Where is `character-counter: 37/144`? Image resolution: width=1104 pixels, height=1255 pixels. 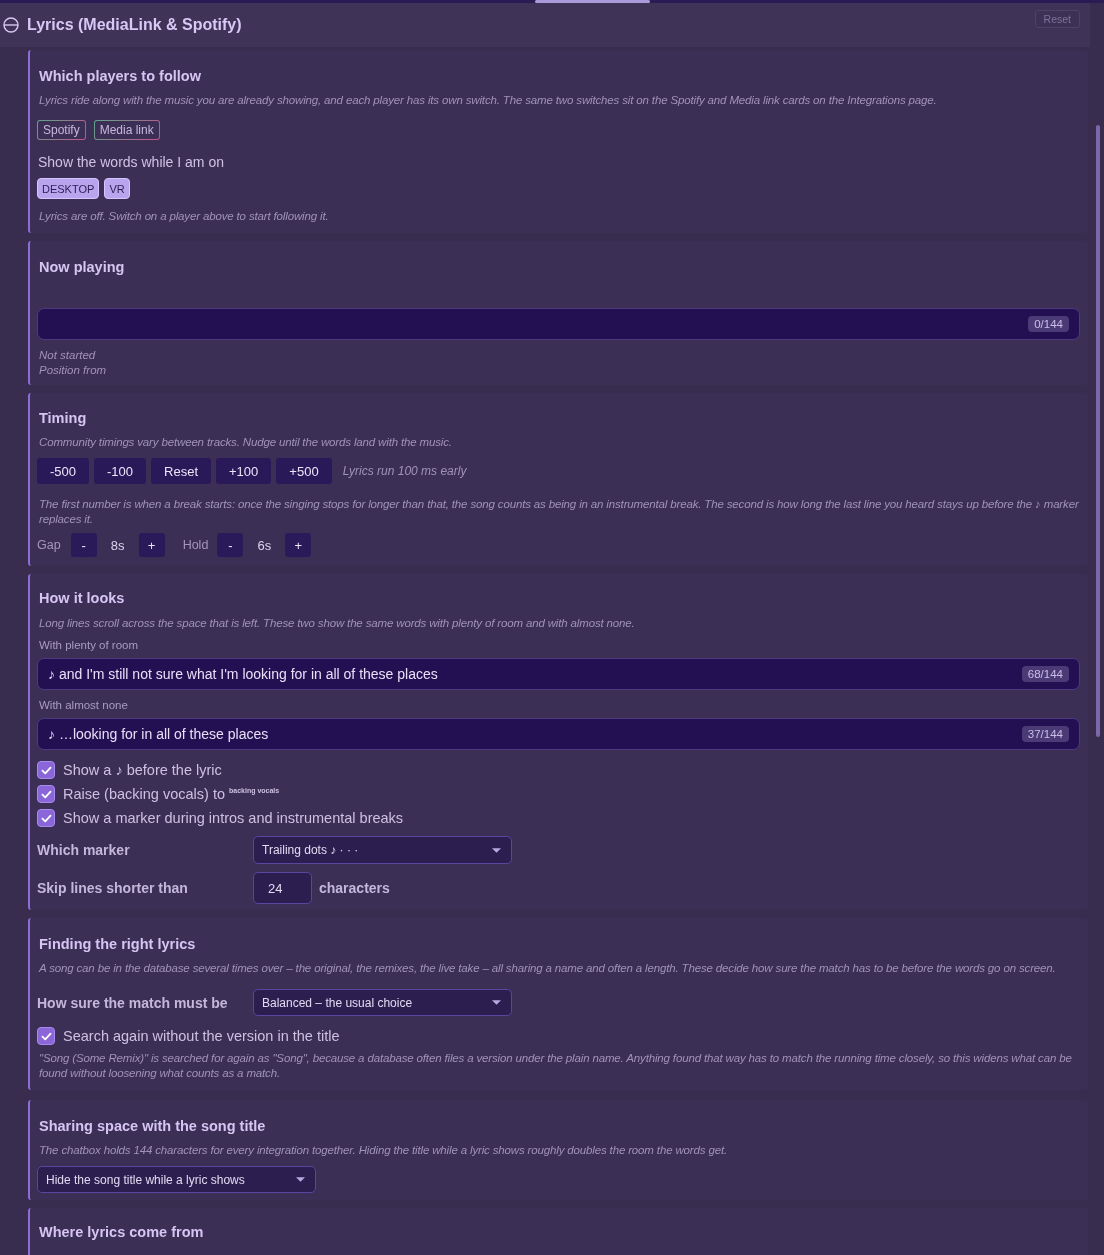 character-counter: 37/144 is located at coordinates (1045, 734).